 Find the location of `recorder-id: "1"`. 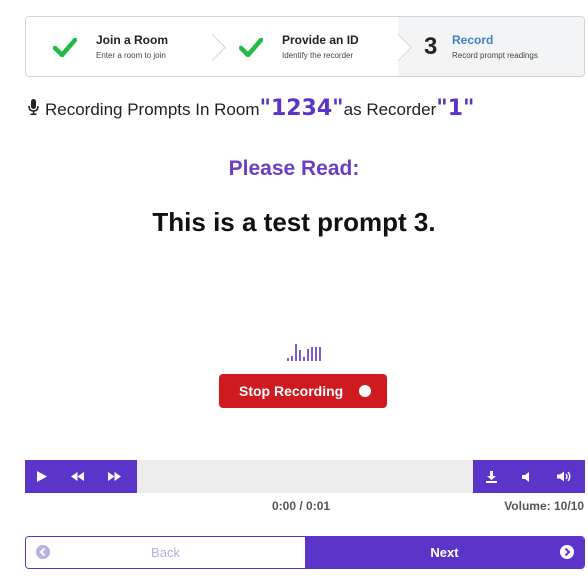

recorder-id: "1" is located at coordinates (455, 108).